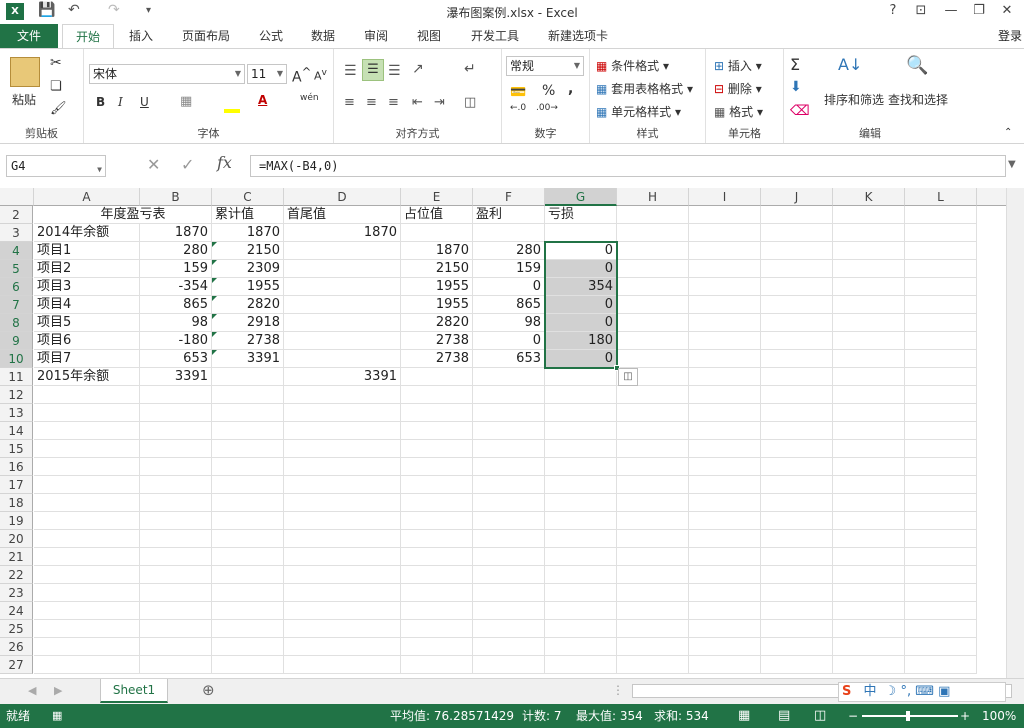 The image size is (1024, 728). What do you see at coordinates (797, 215) in the screenshot?
I see `cell-j2` at bounding box center [797, 215].